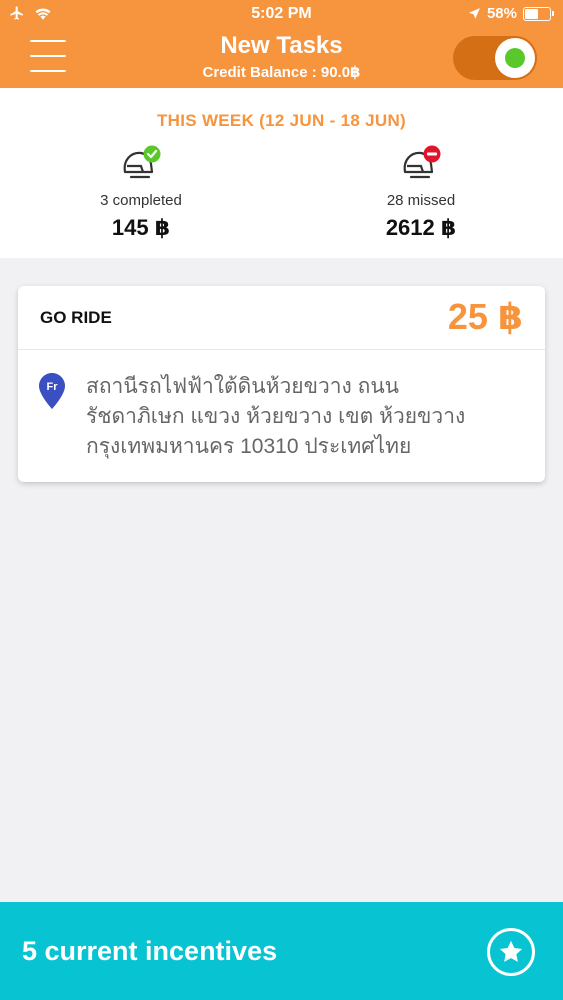 The image size is (563, 1000). What do you see at coordinates (141, 200) in the screenshot?
I see `completed-label: 3 completed` at bounding box center [141, 200].